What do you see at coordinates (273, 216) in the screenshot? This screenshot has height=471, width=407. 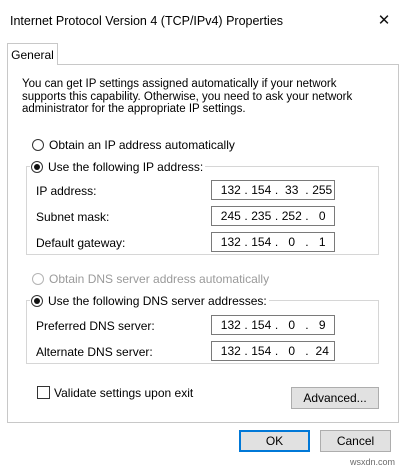 I see `subnet-mask-input: 245. 235. 252. 0` at bounding box center [273, 216].